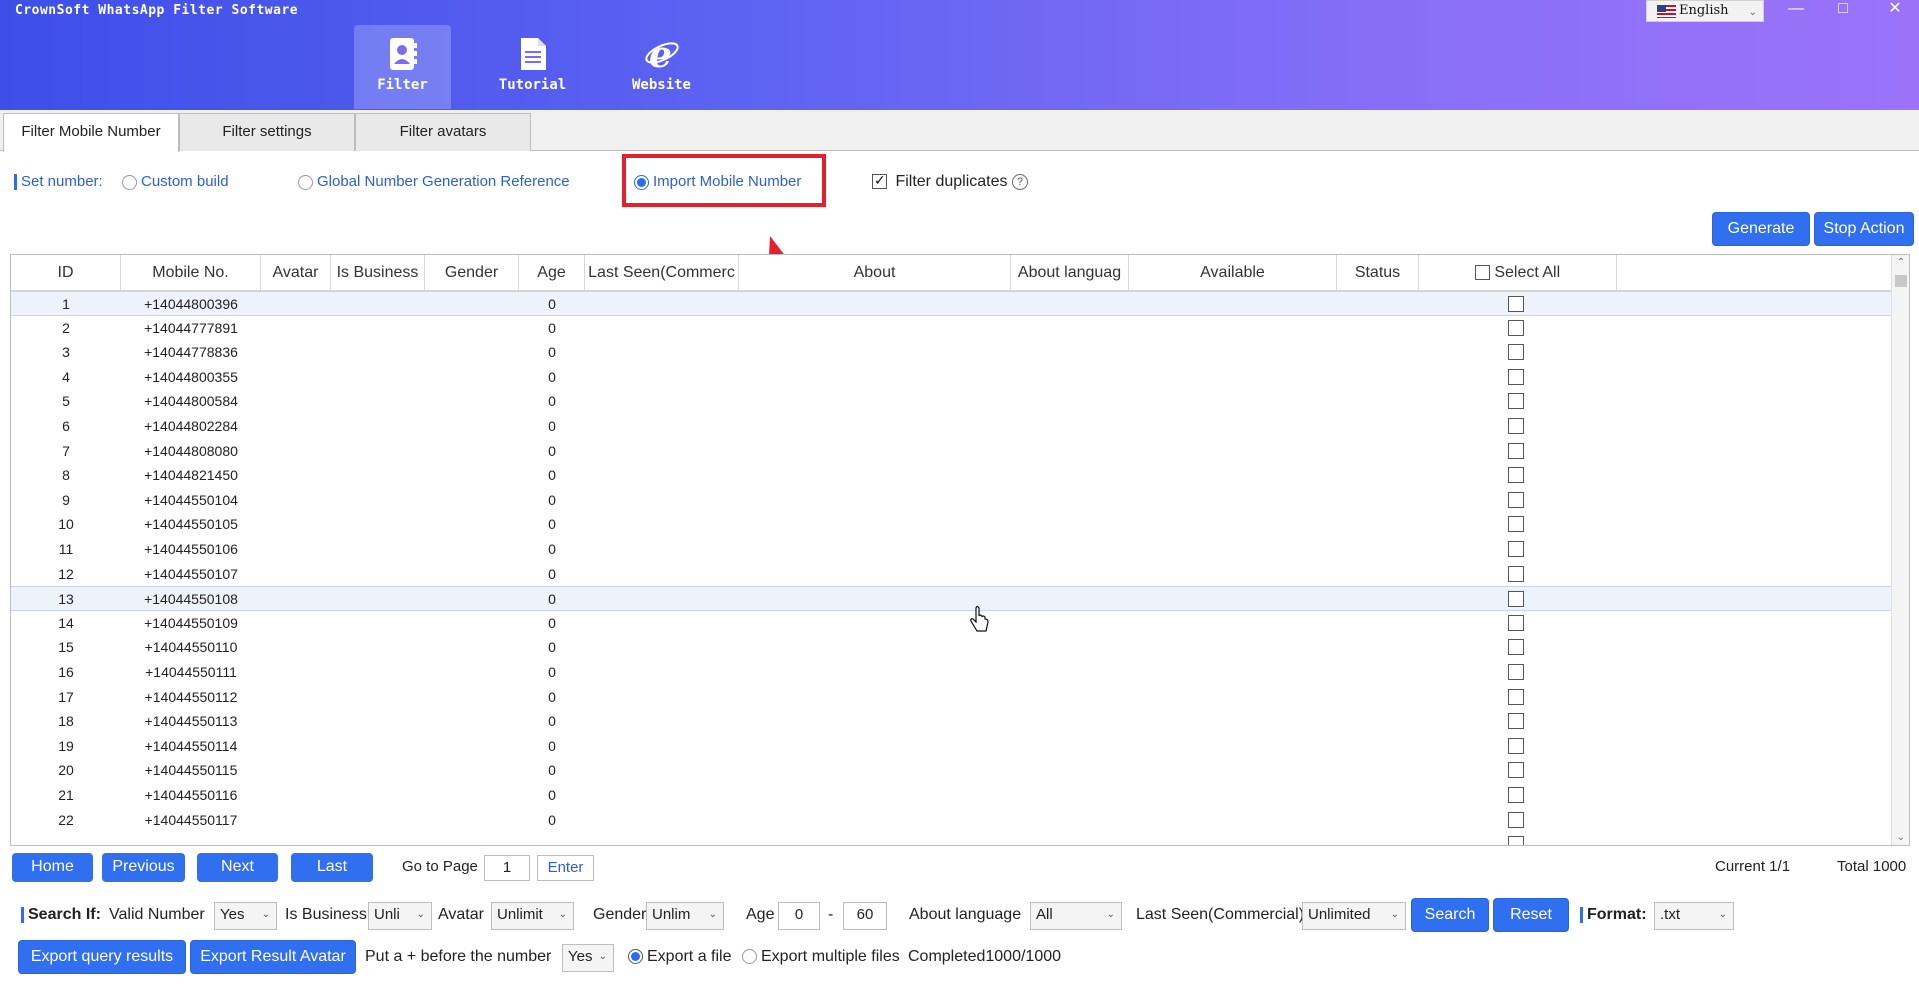  I want to click on plus-prefix-select: Yes ⌄, so click(588, 958).